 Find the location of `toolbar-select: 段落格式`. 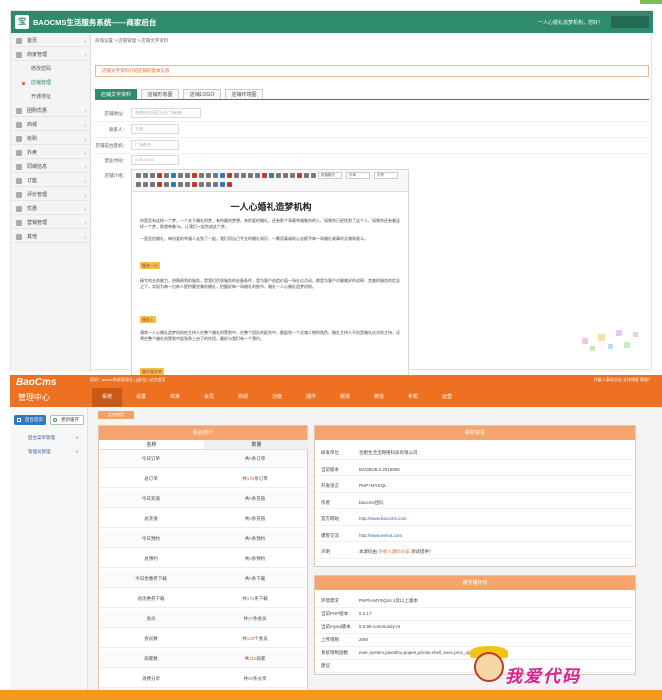

toolbar-select: 段落格式 is located at coordinates (330, 175).